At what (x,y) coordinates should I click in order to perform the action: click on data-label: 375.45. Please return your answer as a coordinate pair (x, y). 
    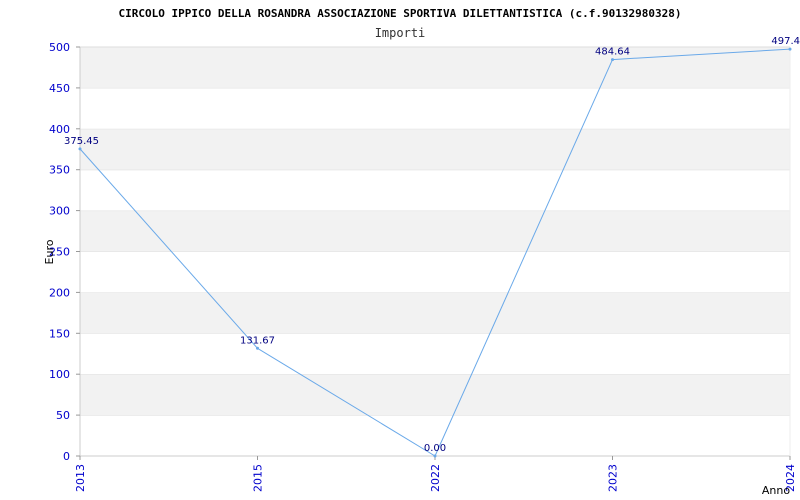
    Looking at the image, I should click on (81, 141).